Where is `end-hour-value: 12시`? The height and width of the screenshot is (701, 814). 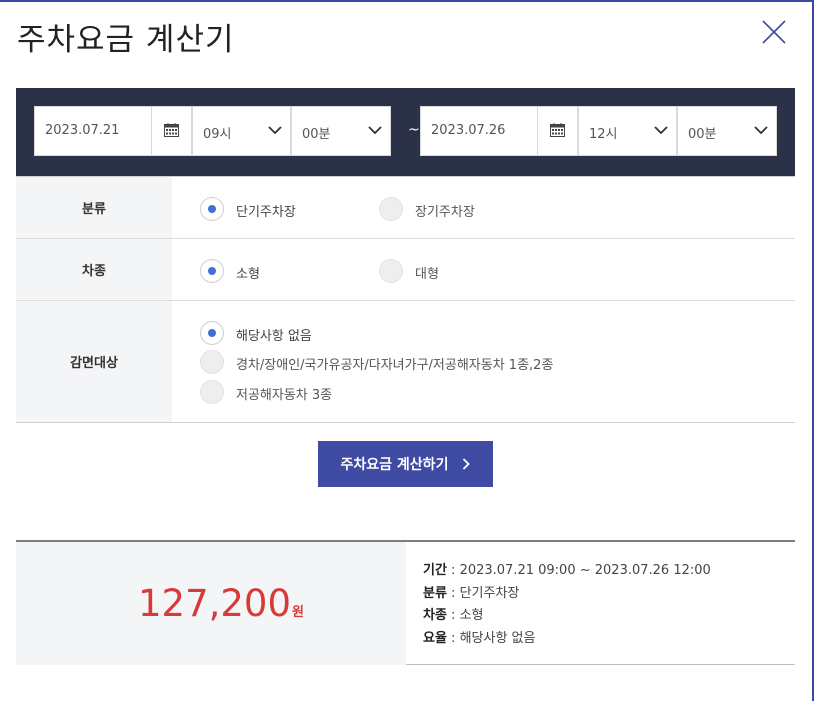
end-hour-value: 12시 is located at coordinates (603, 134).